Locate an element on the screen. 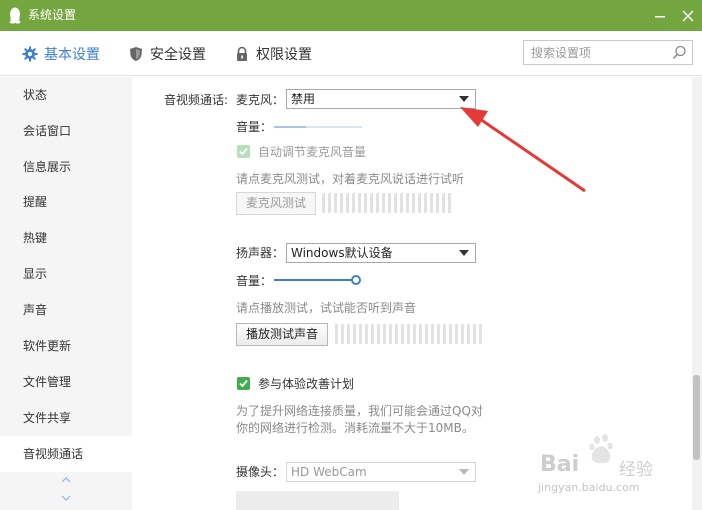  speaker-test-hint: 请点播放测试，试试能否听到声音 is located at coordinates (326, 308).